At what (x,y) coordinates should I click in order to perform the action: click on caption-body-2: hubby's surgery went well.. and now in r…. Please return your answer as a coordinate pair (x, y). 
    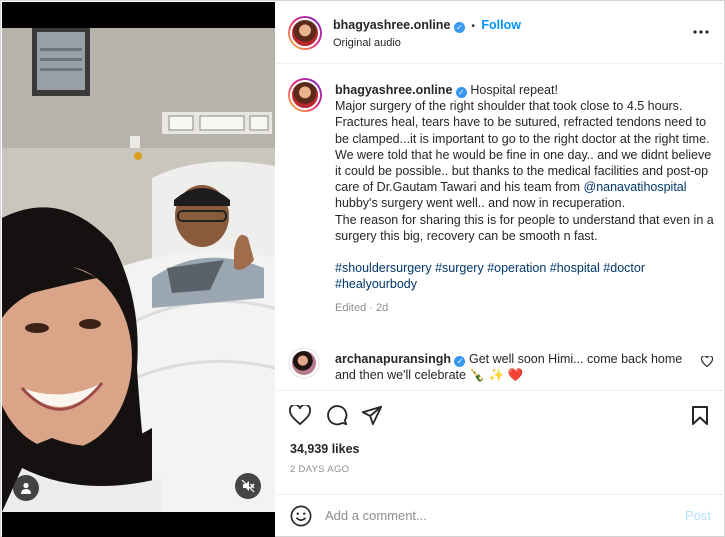
    Looking at the image, I should click on (480, 203).